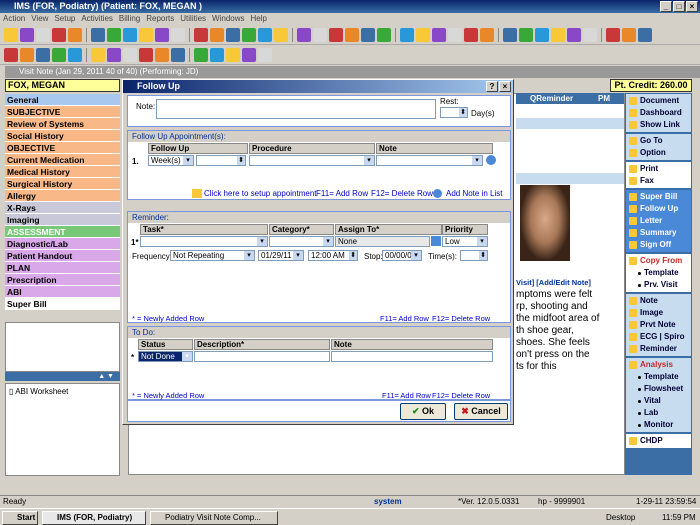 The image size is (700, 525). What do you see at coordinates (454, 112) in the screenshot?
I see `rest-days-input` at bounding box center [454, 112].